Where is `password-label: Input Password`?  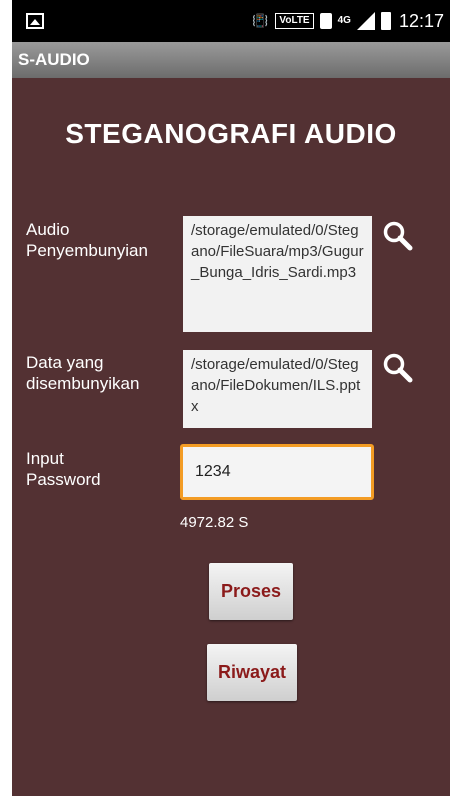 password-label: Input Password is located at coordinates (63, 469).